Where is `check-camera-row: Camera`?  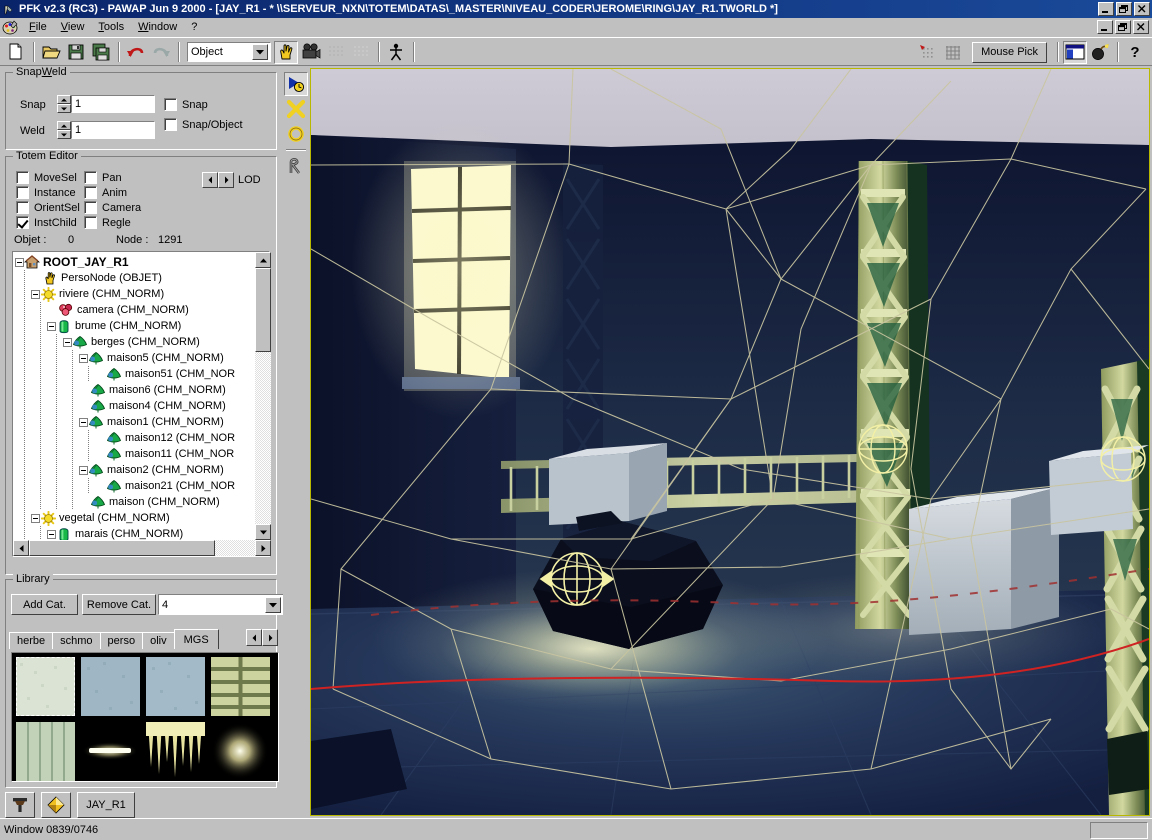
check-camera-row: Camera is located at coordinates (112, 207).